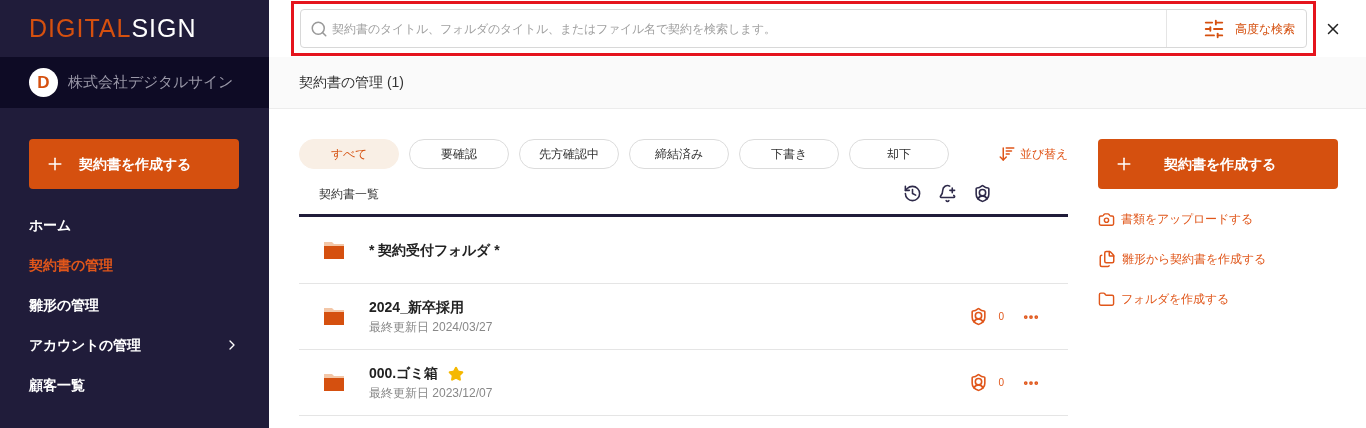 The height and width of the screenshot is (428, 1366). I want to click on filter-tab: 要確認, so click(459, 154).